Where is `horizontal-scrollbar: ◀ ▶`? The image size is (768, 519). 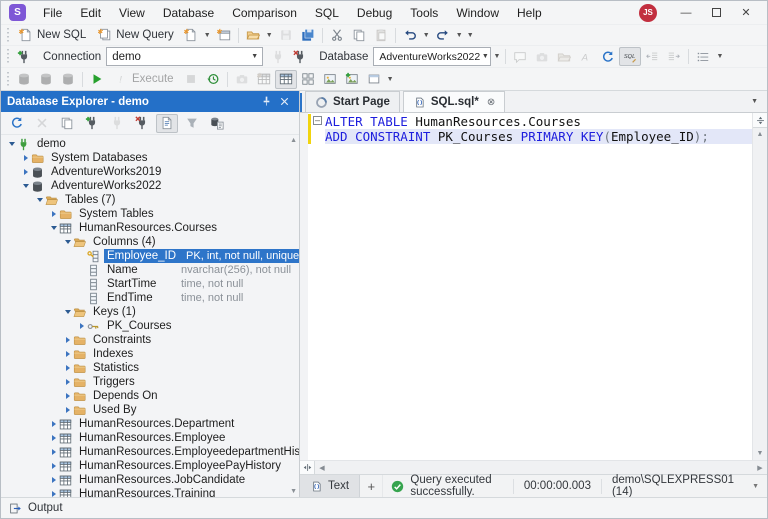 horizontal-scrollbar: ◀ ▶ is located at coordinates (533, 467).